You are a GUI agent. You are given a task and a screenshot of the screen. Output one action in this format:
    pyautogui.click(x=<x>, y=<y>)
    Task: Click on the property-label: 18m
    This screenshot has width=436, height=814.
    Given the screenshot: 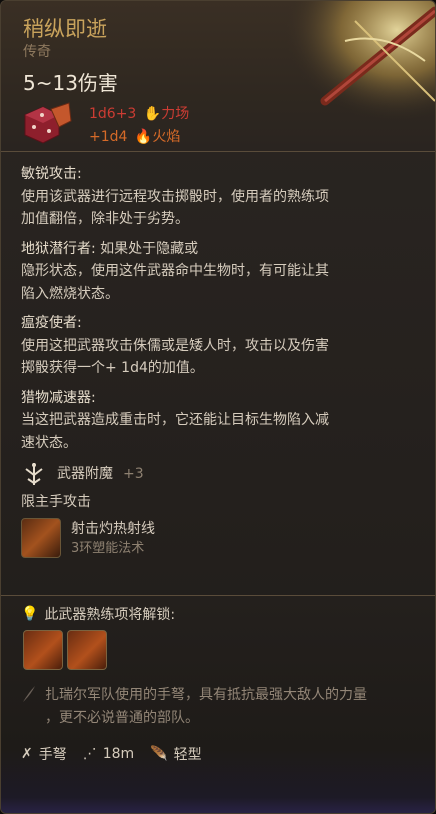 What is the action you would take?
    pyautogui.click(x=118, y=754)
    